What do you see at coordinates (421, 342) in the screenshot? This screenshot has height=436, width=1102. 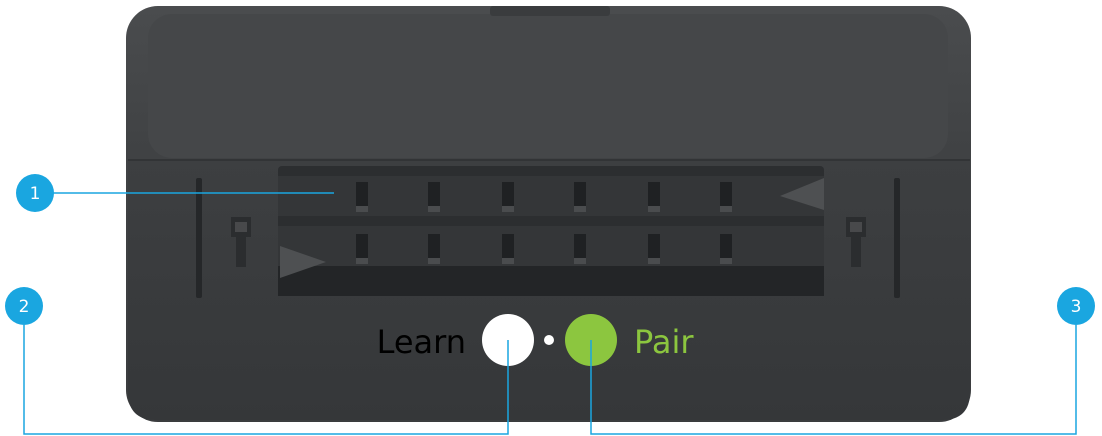 I see `learn-label: Learn` at bounding box center [421, 342].